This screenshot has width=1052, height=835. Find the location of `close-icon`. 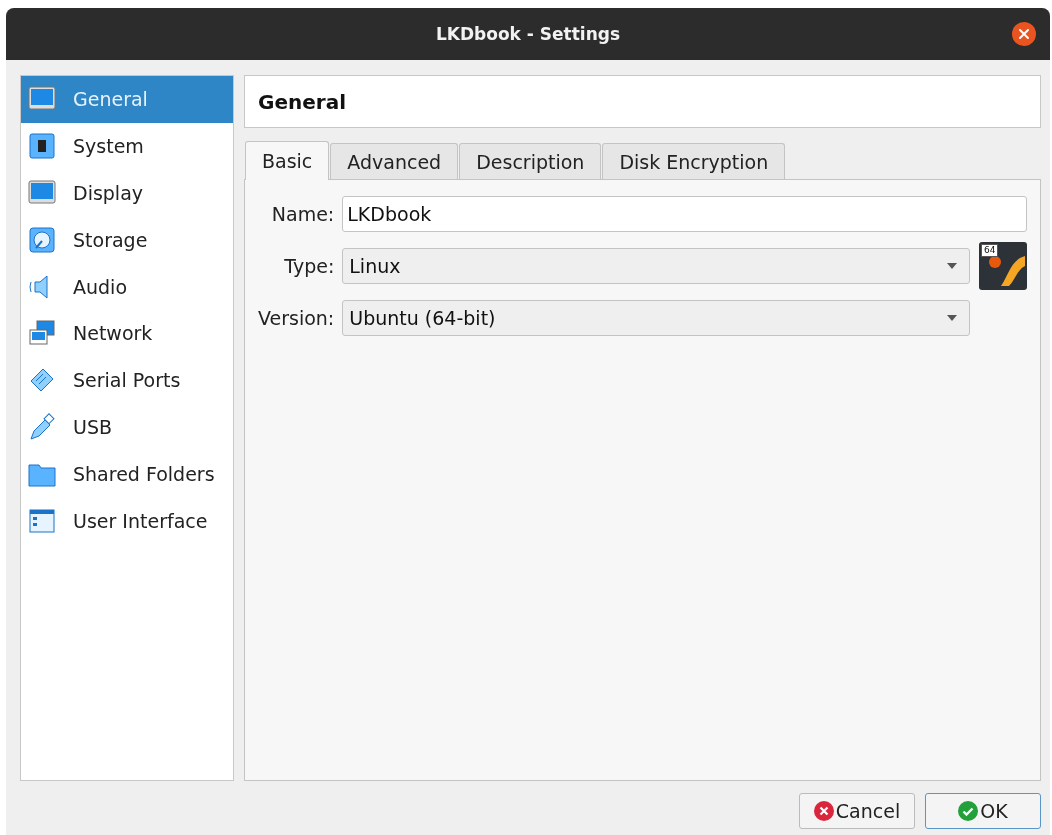

close-icon is located at coordinates (1024, 34).